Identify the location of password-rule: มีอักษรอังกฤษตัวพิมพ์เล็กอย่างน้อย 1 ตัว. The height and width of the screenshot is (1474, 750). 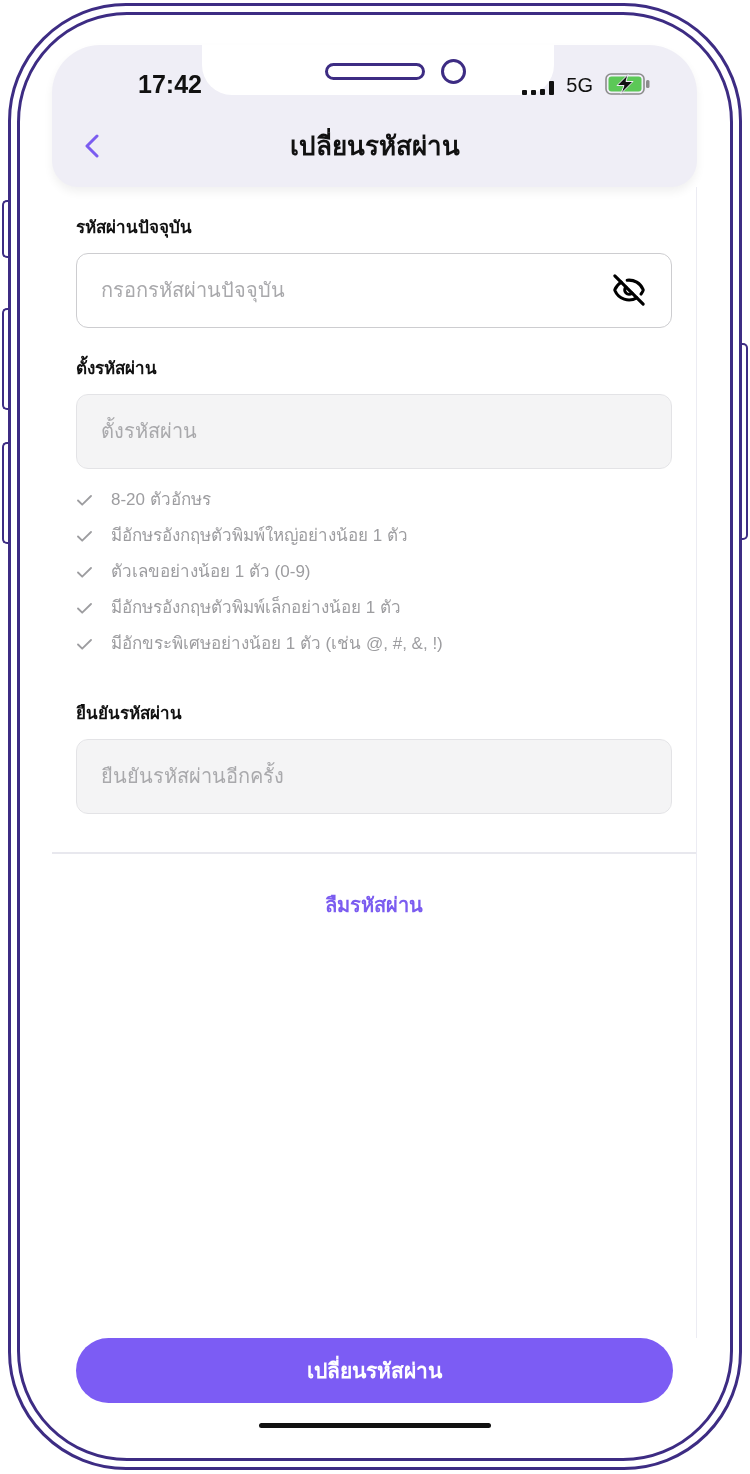
(256, 607).